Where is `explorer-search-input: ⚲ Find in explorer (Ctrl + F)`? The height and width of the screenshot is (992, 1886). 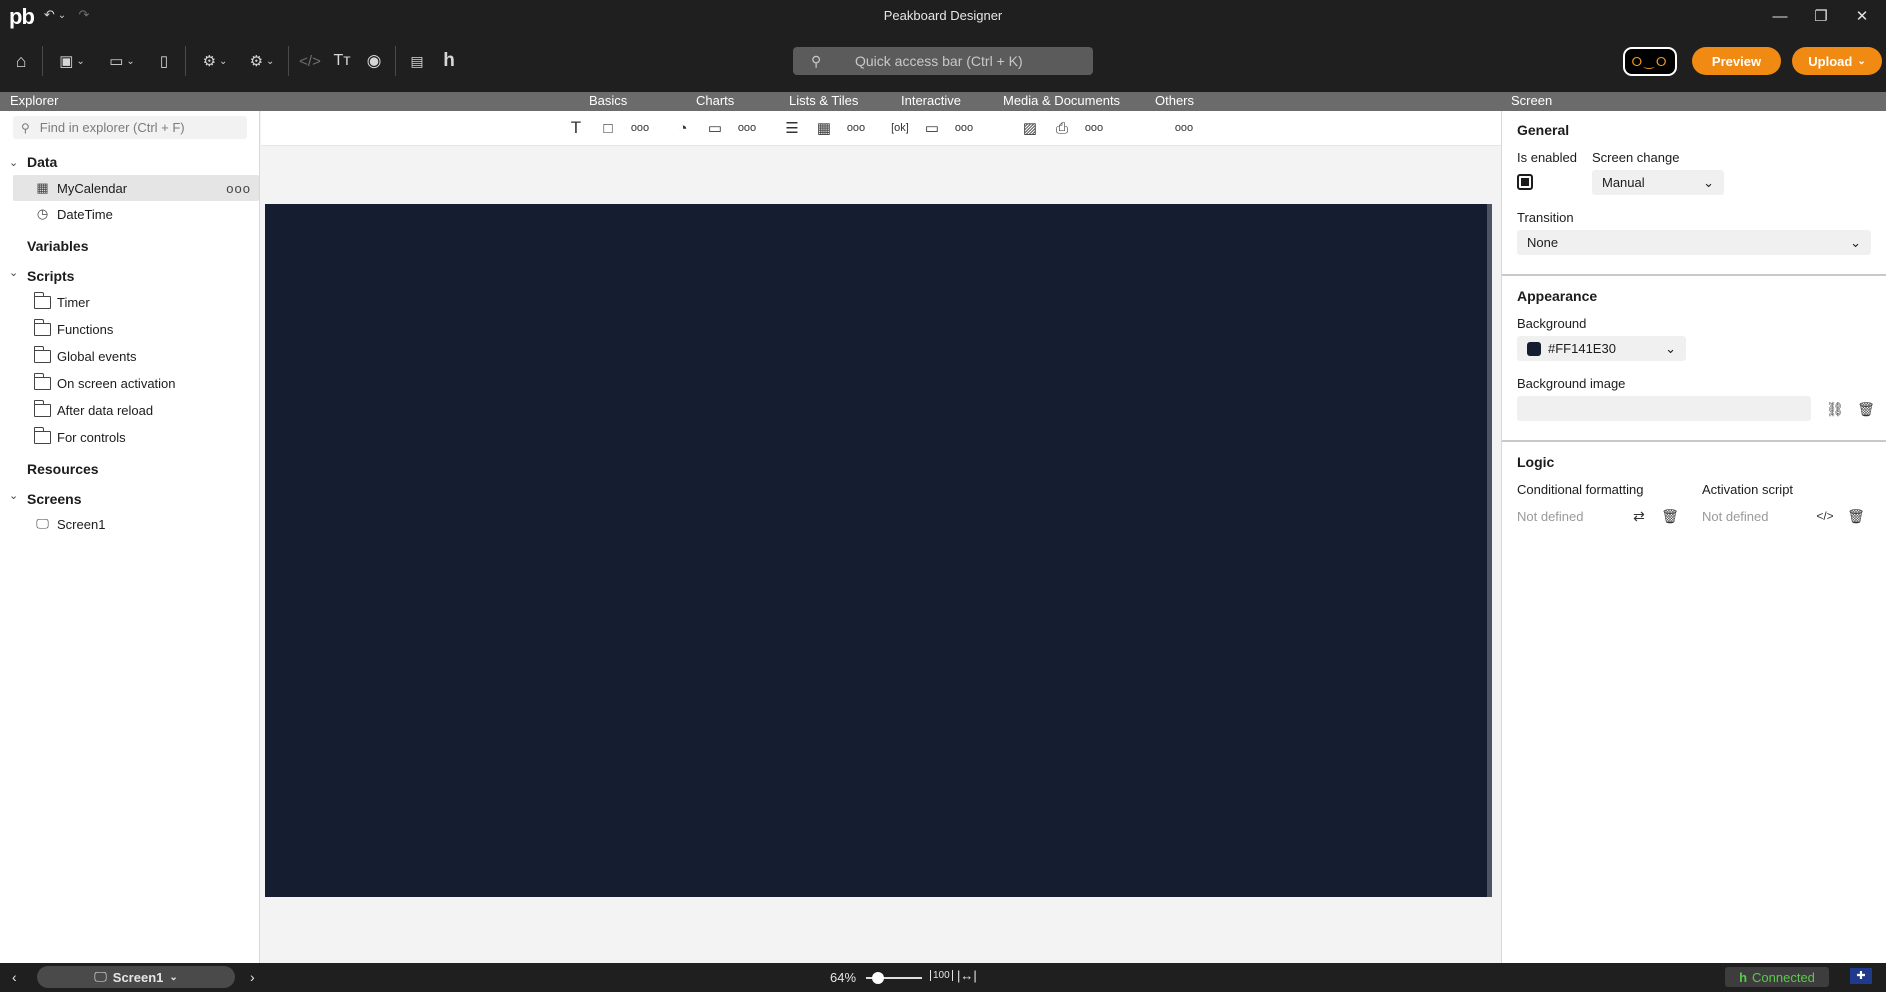
explorer-search-input: ⚲ Find in explorer (Ctrl + F) is located at coordinates (130, 127).